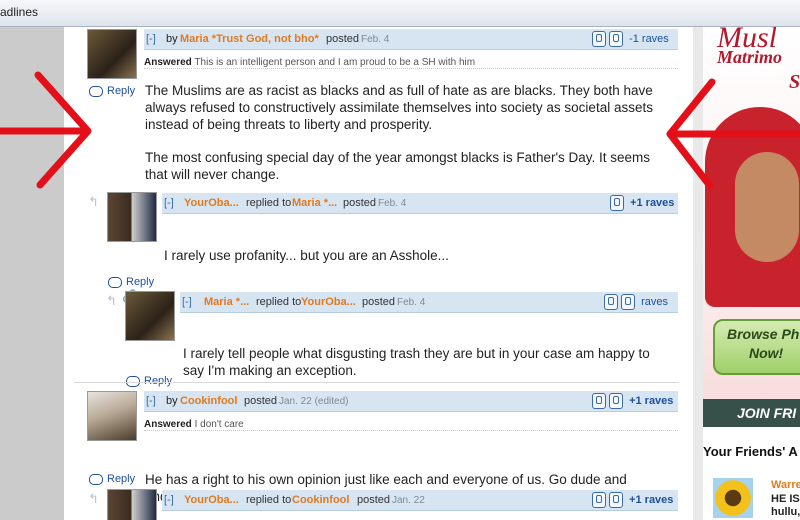  Describe the element at coordinates (408, 500) in the screenshot. I see `post-date: Jan. 22` at that location.